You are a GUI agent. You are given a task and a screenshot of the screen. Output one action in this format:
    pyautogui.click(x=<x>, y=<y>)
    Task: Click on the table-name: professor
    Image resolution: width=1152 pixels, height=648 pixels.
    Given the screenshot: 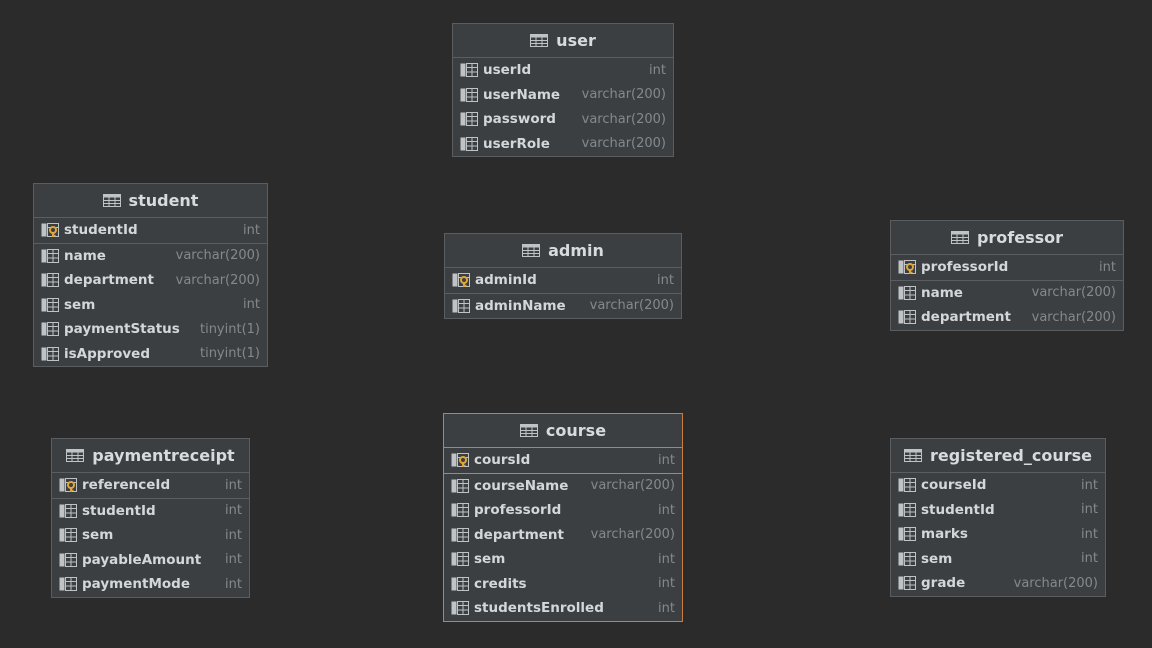 What is the action you would take?
    pyautogui.click(x=1020, y=237)
    